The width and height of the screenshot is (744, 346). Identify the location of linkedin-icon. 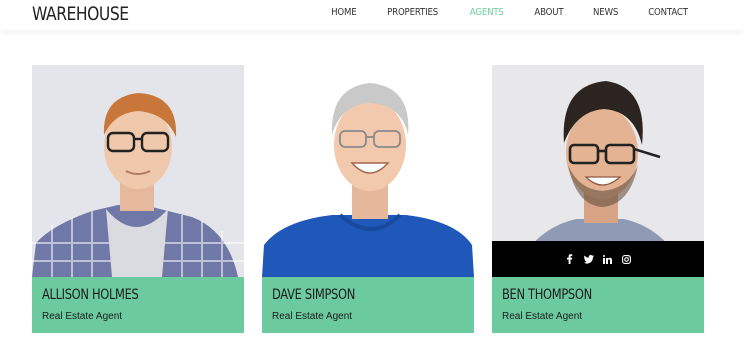
(608, 259).